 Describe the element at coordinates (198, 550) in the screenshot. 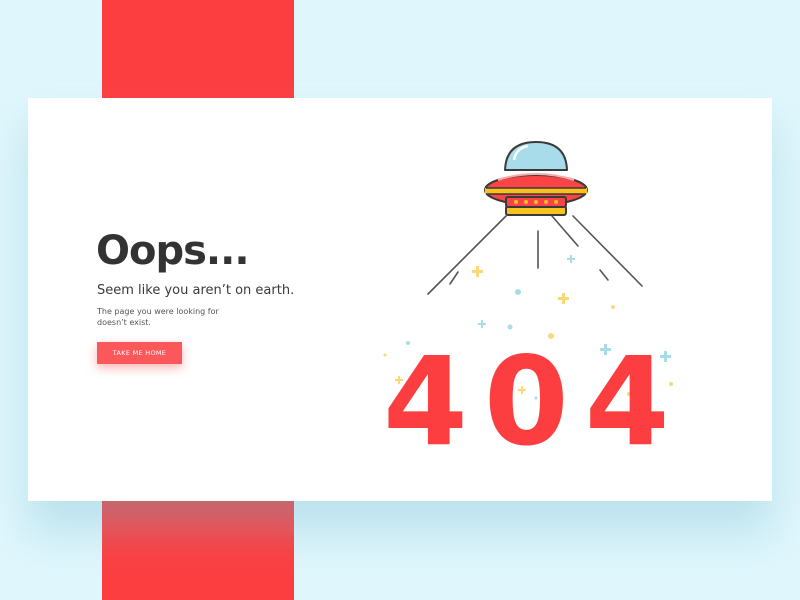

I see `red-band-bottom` at that location.